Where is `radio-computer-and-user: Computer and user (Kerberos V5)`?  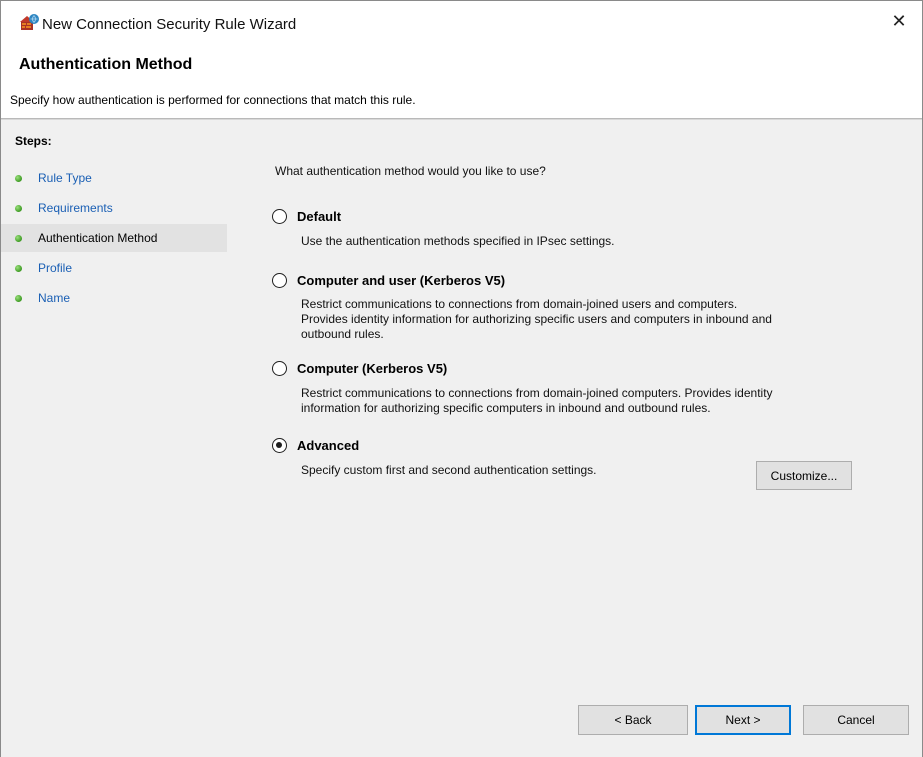 radio-computer-and-user: Computer and user (Kerberos V5) is located at coordinates (388, 280).